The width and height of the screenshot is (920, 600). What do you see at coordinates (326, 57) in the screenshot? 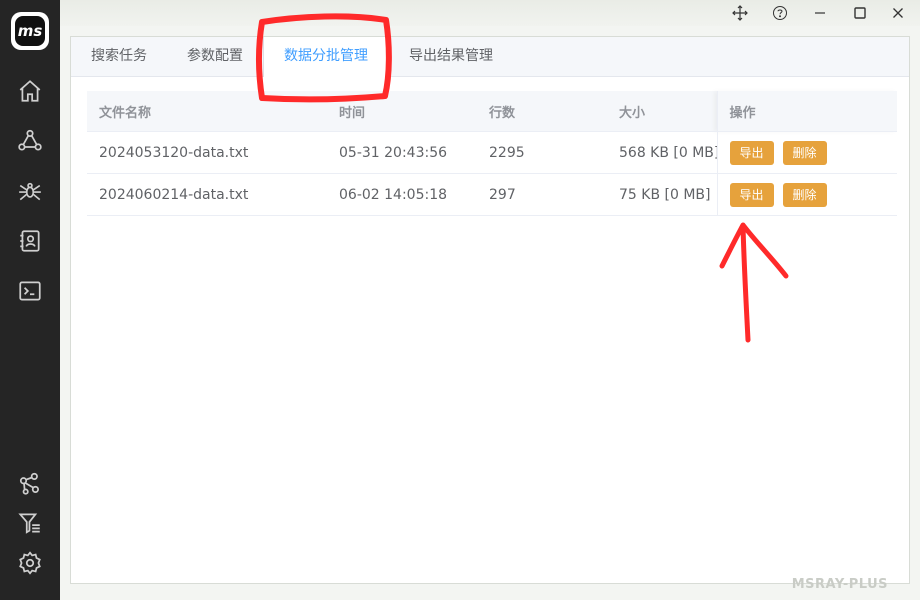
I see `tab-data-batch-management: 数据分批管理` at bounding box center [326, 57].